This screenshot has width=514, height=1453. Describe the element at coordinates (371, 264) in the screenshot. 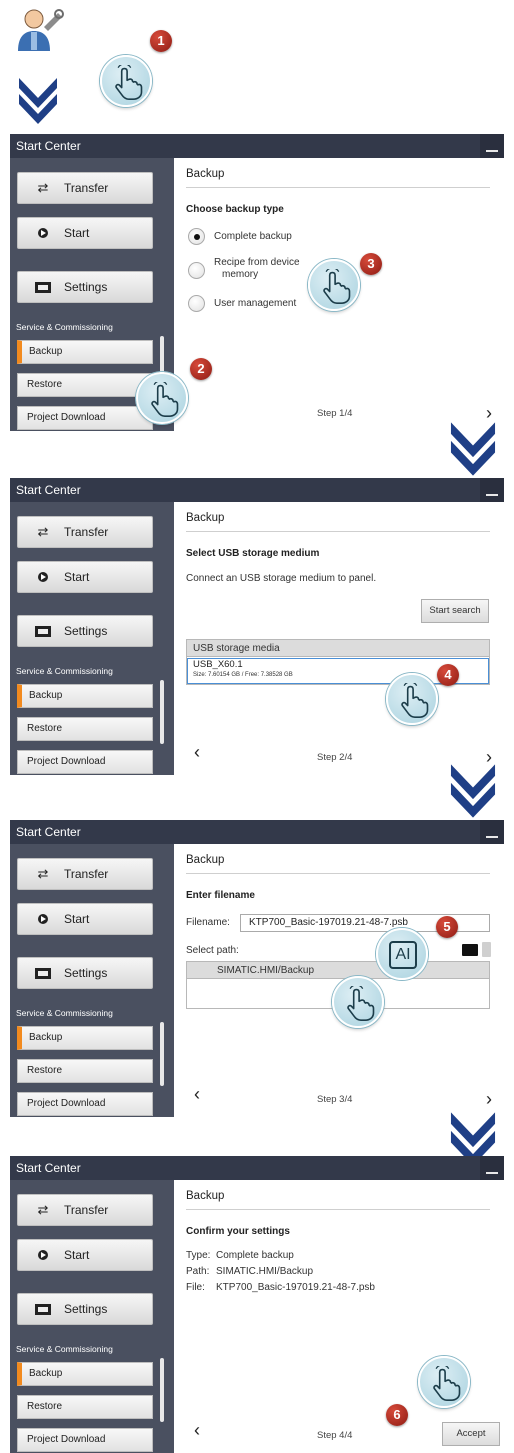

I see `step-number-badge: 3` at that location.